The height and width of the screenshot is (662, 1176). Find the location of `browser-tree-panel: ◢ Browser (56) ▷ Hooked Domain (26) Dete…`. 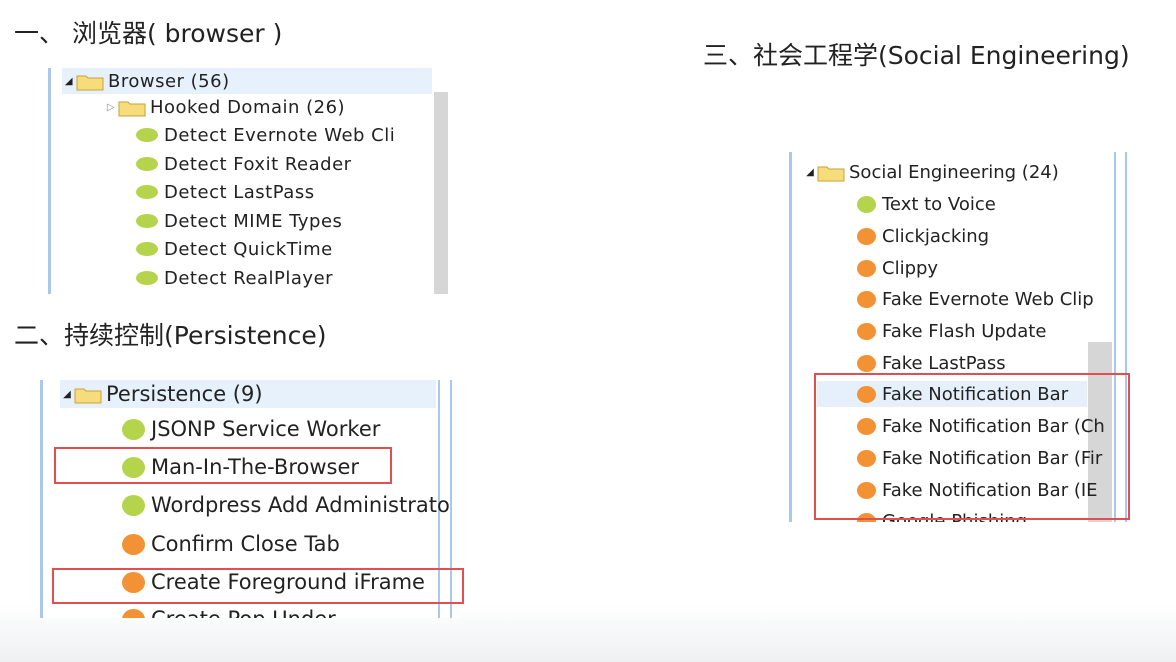

browser-tree-panel: ◢ Browser (56) ▷ Hooked Domain (26) Dete… is located at coordinates (249, 181).